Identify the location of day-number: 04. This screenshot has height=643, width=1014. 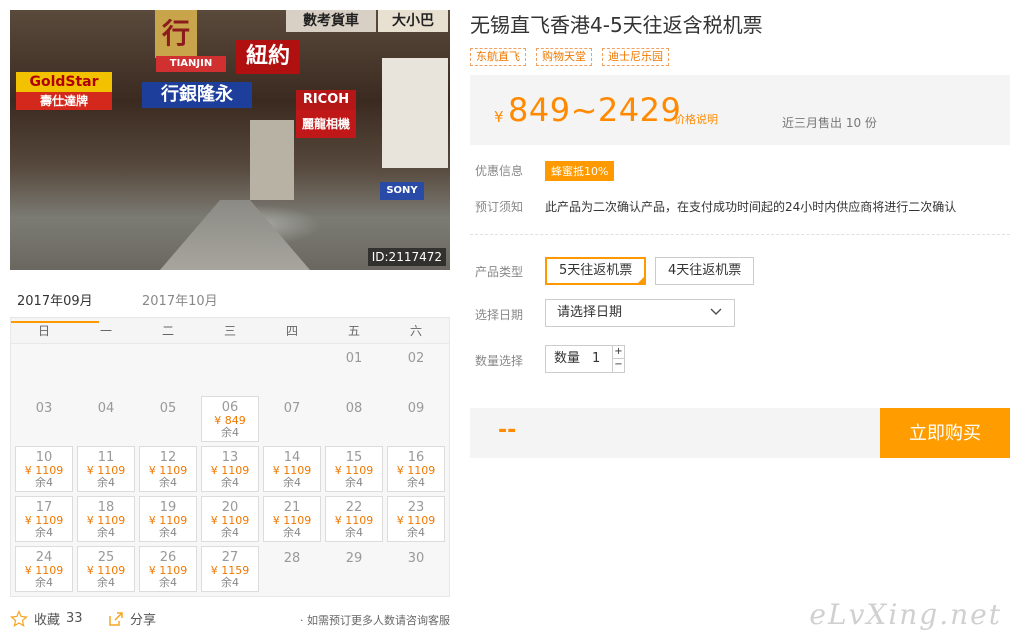
(106, 408).